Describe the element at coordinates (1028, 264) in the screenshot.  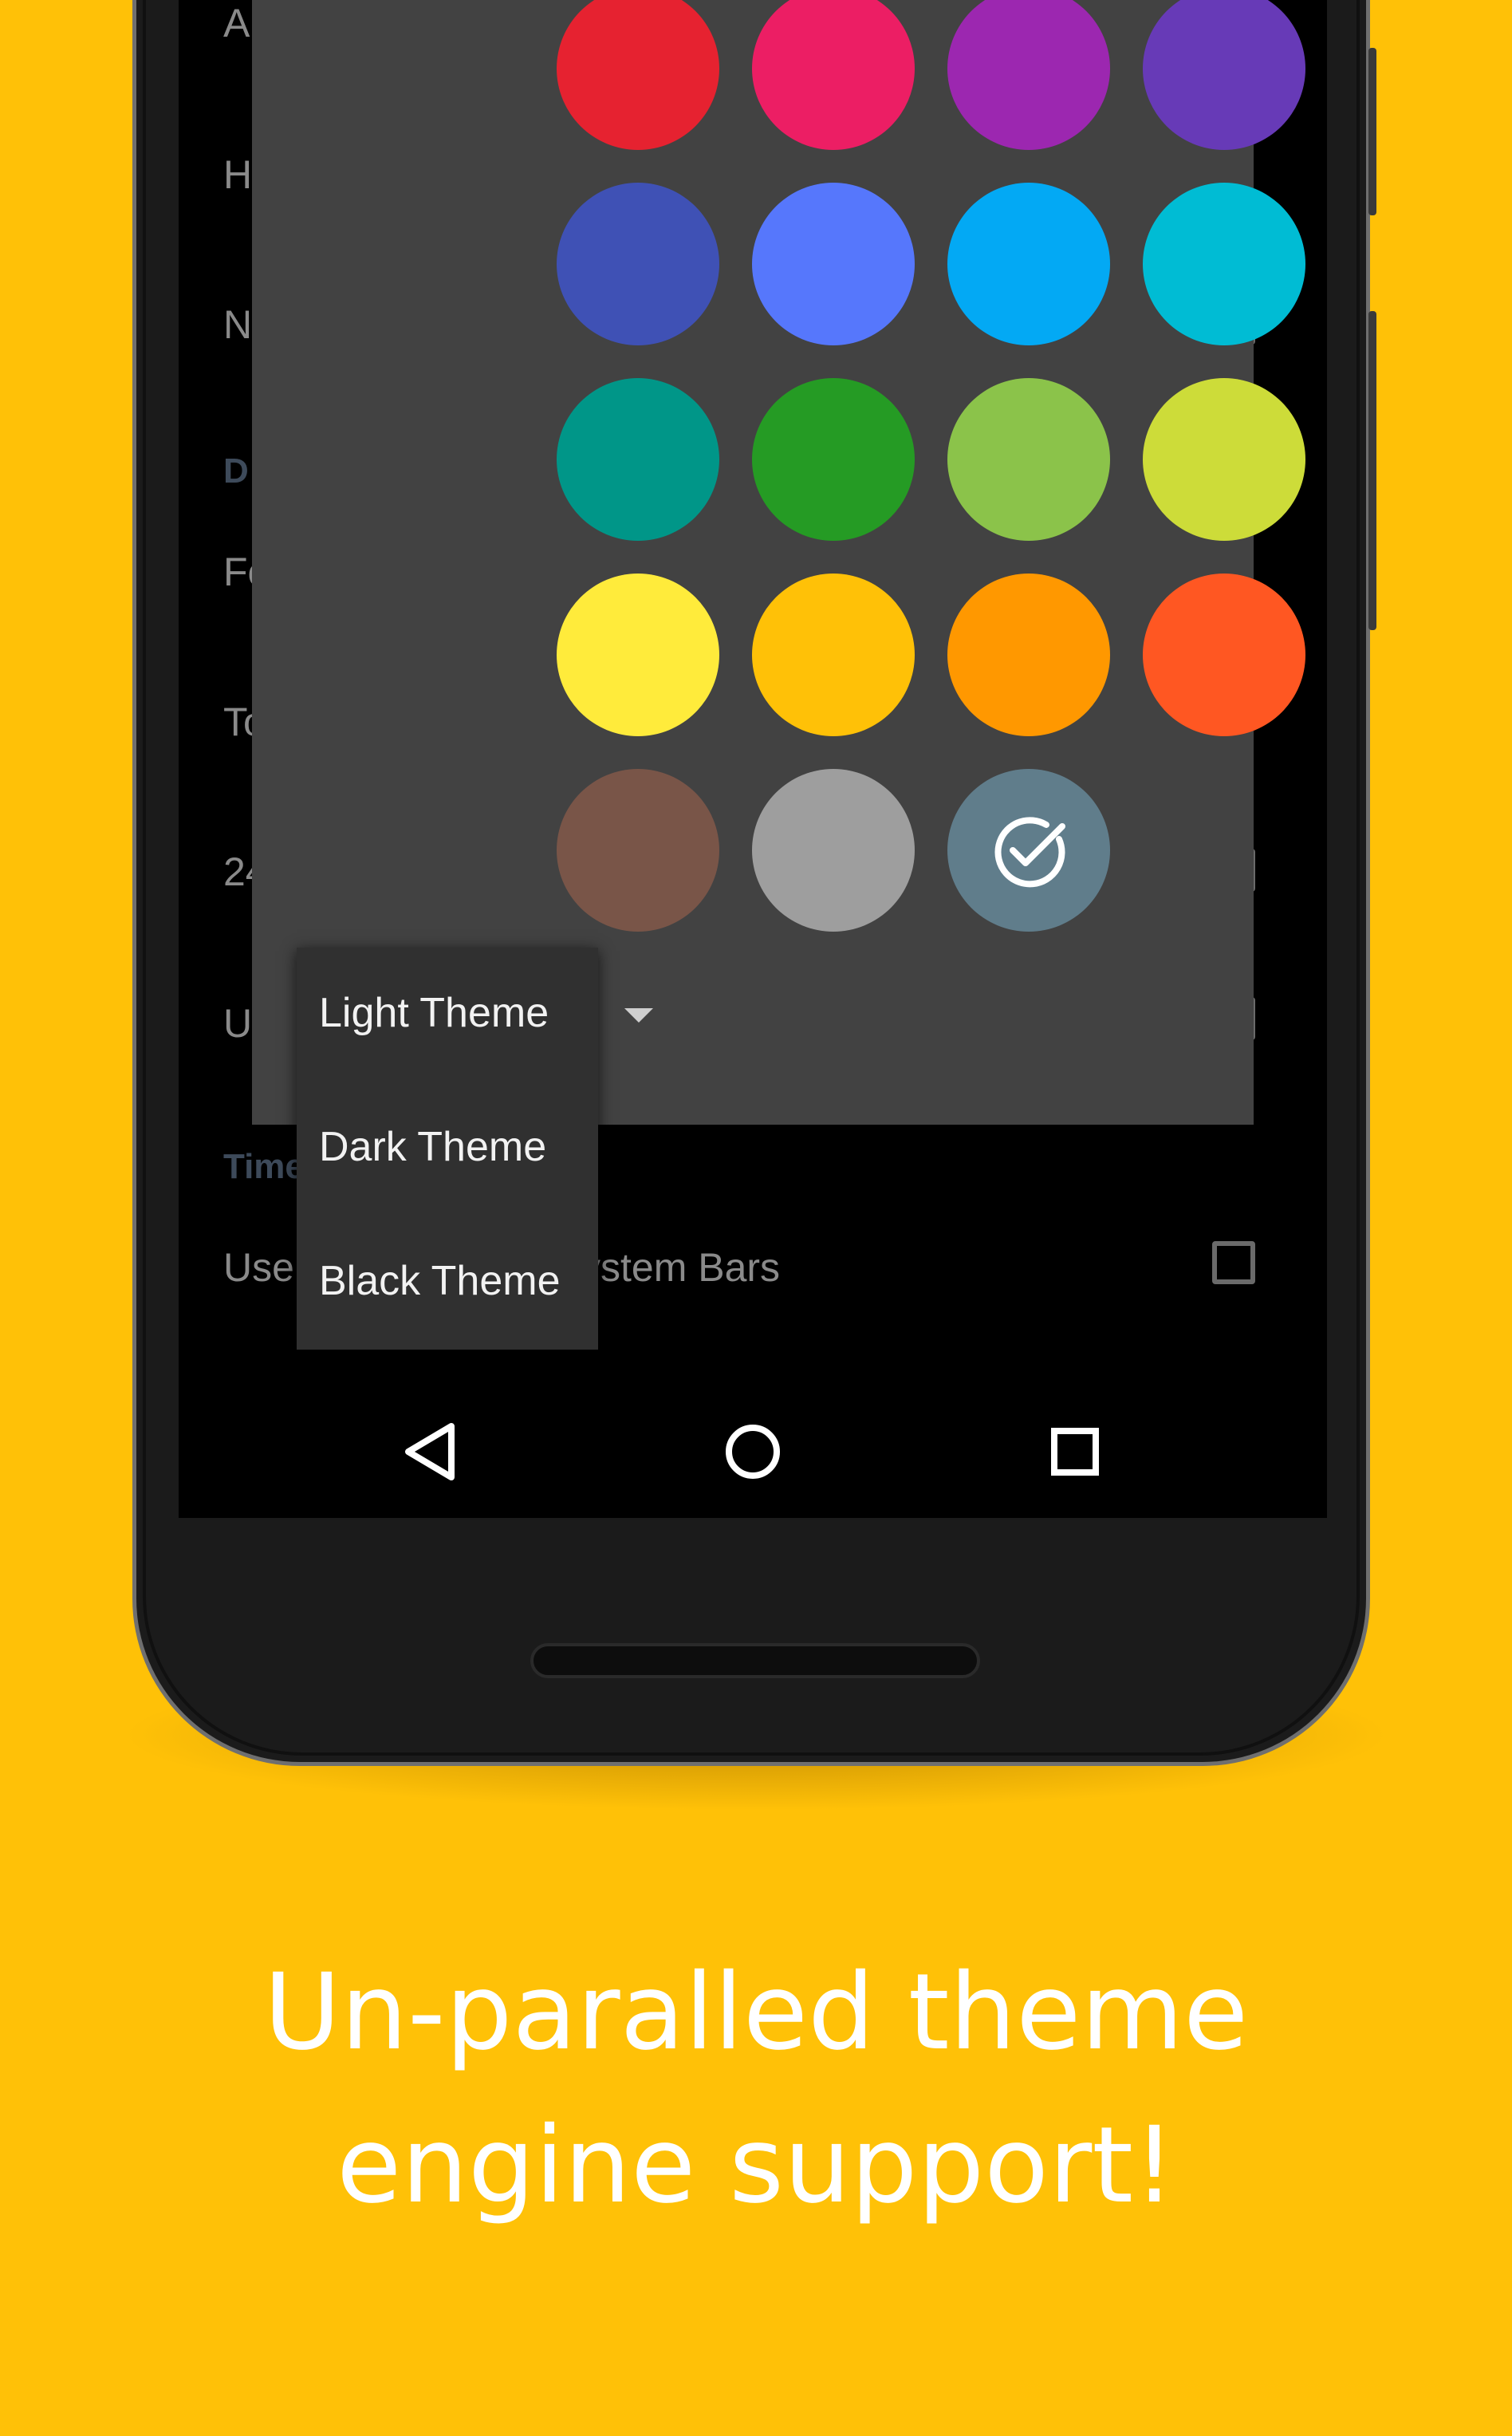
I see `color-swatch-light-blue` at that location.